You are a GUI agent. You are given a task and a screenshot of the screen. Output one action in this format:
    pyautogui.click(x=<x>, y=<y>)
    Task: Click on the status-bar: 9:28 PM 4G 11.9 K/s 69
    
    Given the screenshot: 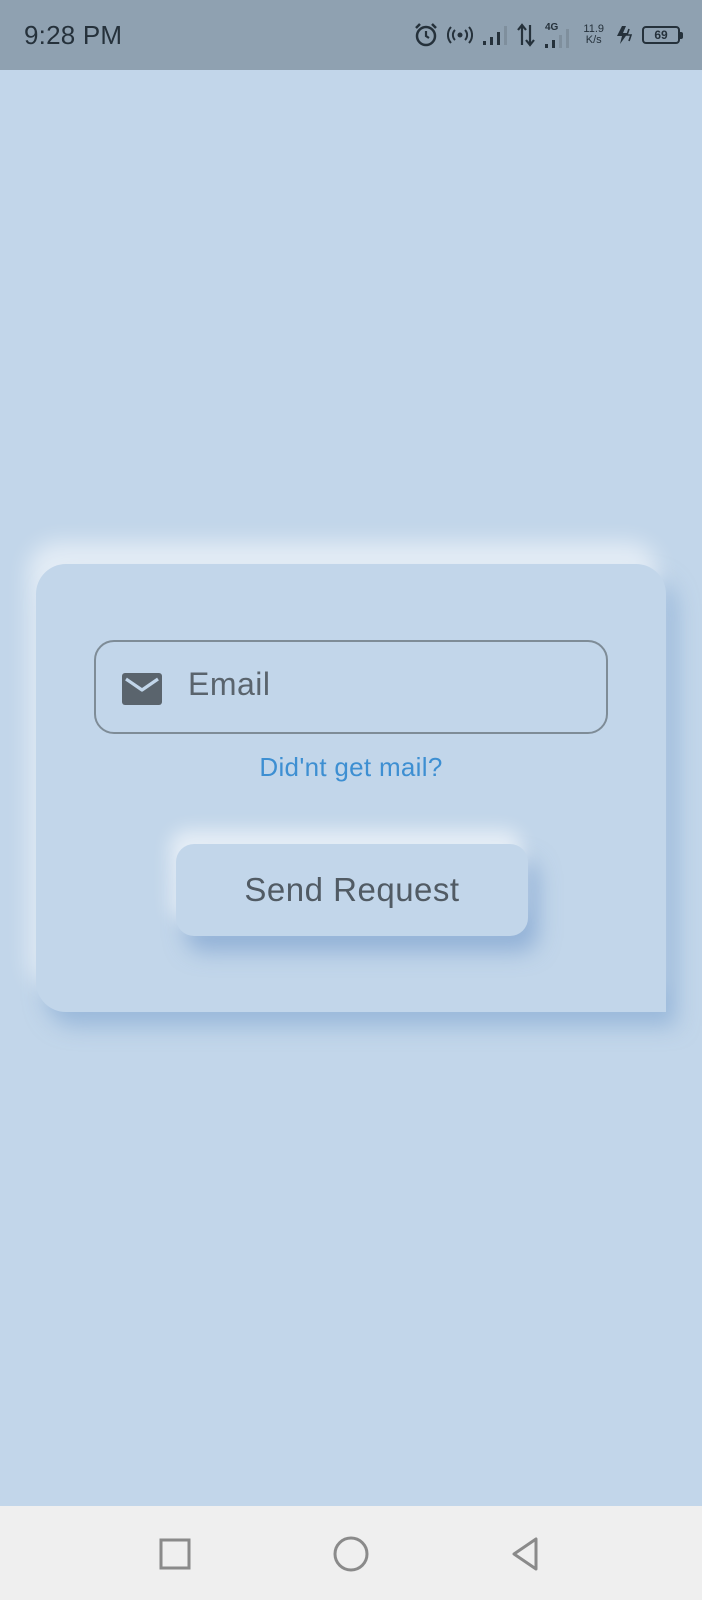 What is the action you would take?
    pyautogui.click(x=351, y=35)
    